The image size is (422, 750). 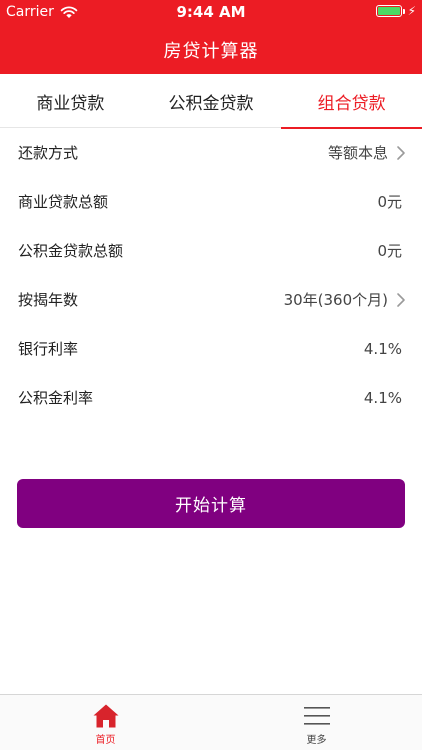 What do you see at coordinates (357, 153) in the screenshot?
I see `repayment-method-value: 等额本息` at bounding box center [357, 153].